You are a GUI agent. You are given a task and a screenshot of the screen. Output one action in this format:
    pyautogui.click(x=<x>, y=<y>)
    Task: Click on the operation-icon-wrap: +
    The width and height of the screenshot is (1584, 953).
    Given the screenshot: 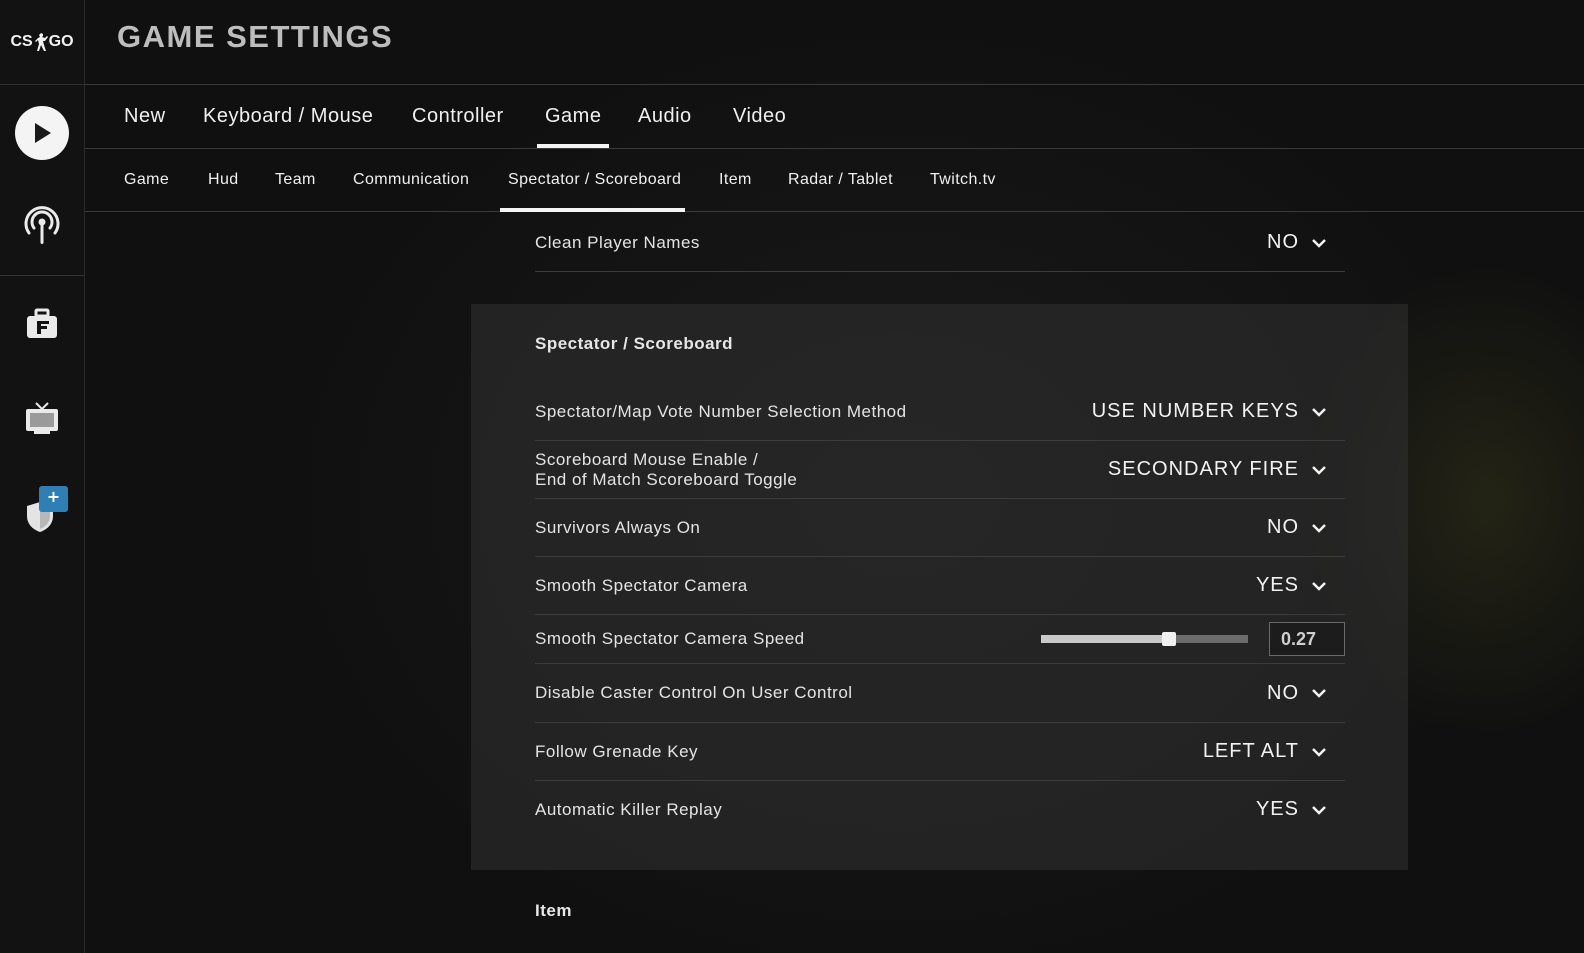 What is the action you would take?
    pyautogui.click(x=42, y=512)
    